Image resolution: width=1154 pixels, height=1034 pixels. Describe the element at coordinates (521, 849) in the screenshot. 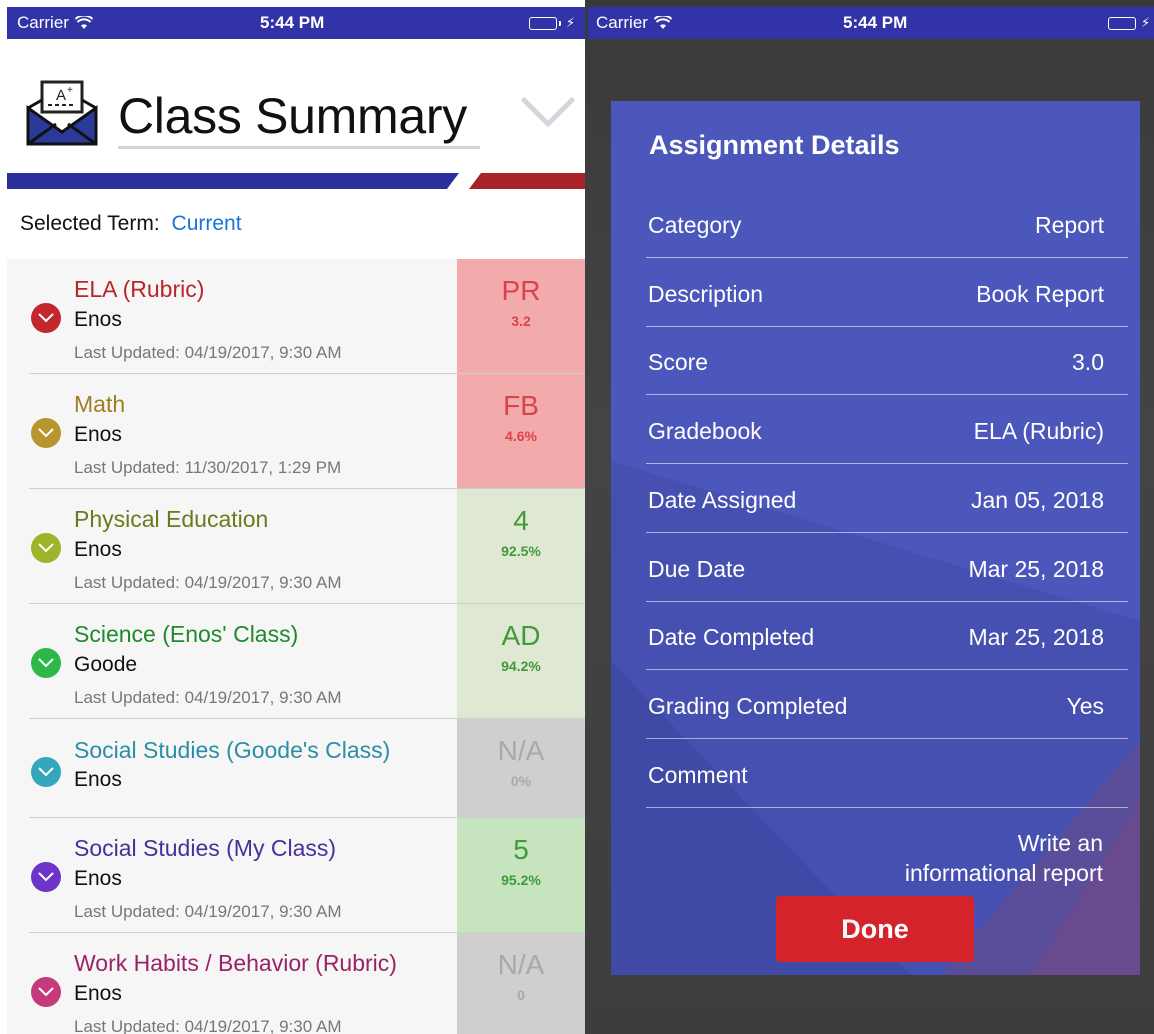

I see `grade-mark: 5` at that location.